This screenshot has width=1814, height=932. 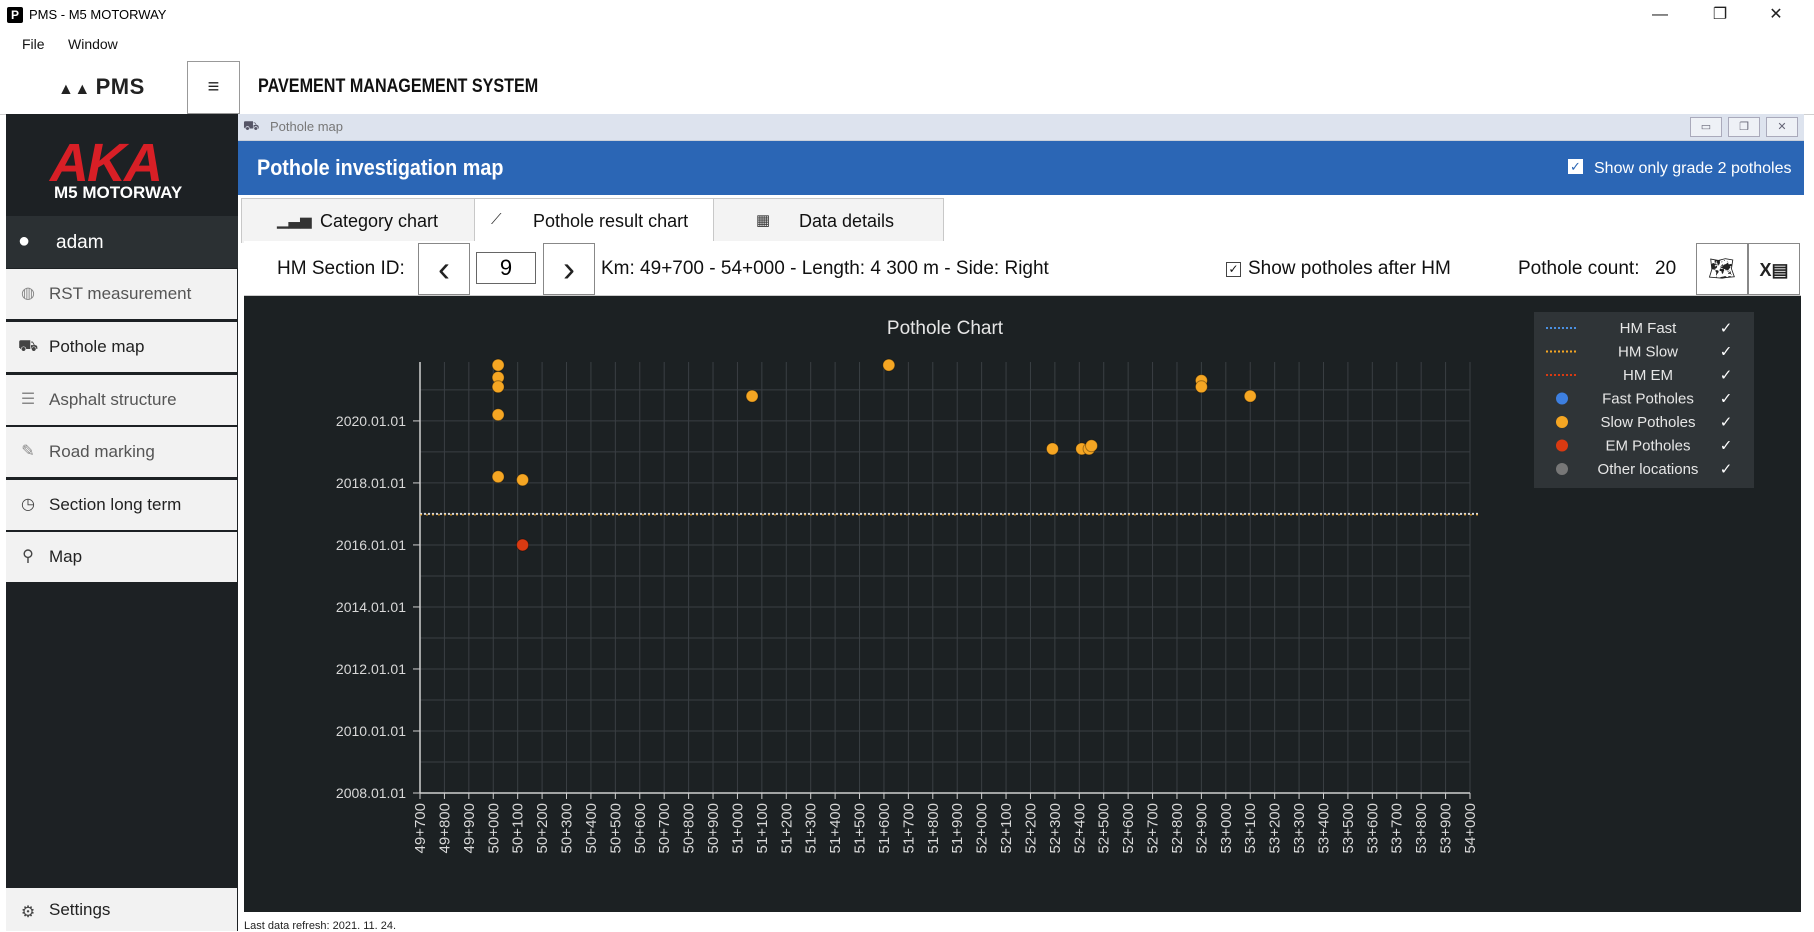 I want to click on x-tick-label: 51+400, so click(x=835, y=828).